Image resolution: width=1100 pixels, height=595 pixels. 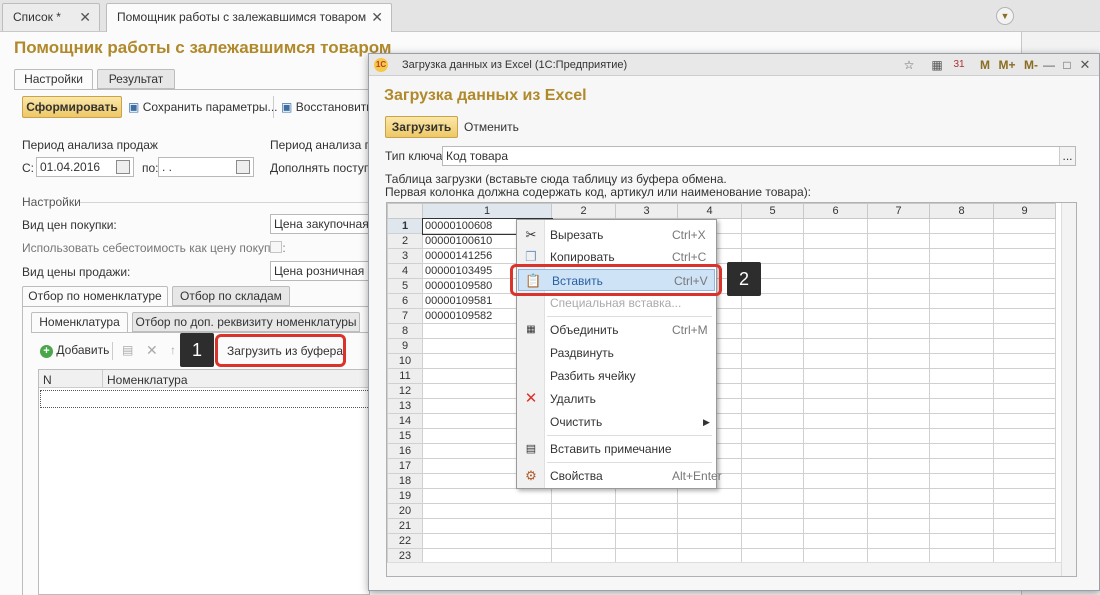 What do you see at coordinates (405, 541) in the screenshot?
I see `row-header: 22` at bounding box center [405, 541].